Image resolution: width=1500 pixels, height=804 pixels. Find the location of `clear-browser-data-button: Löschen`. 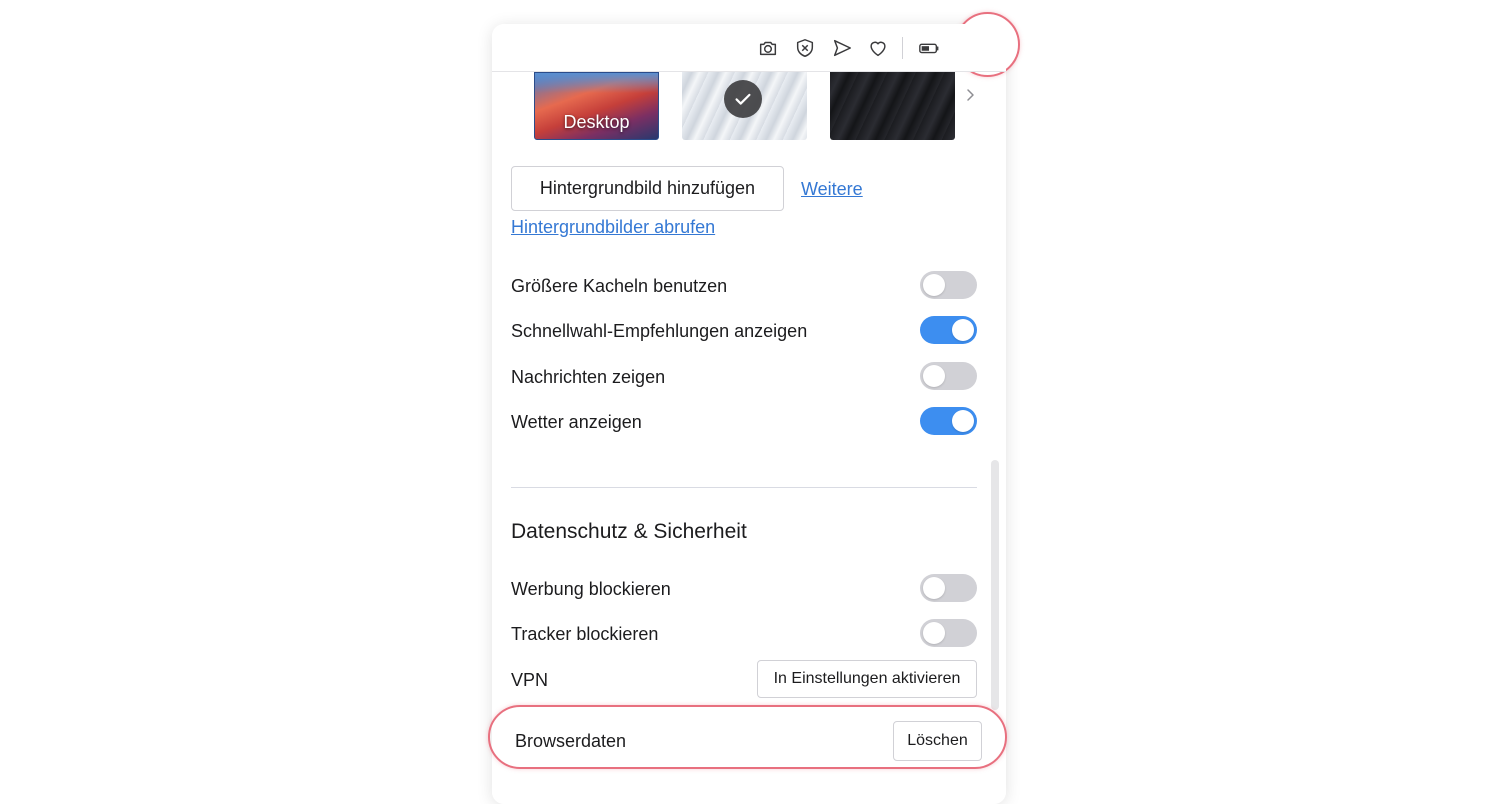

clear-browser-data-button: Löschen is located at coordinates (937, 741).